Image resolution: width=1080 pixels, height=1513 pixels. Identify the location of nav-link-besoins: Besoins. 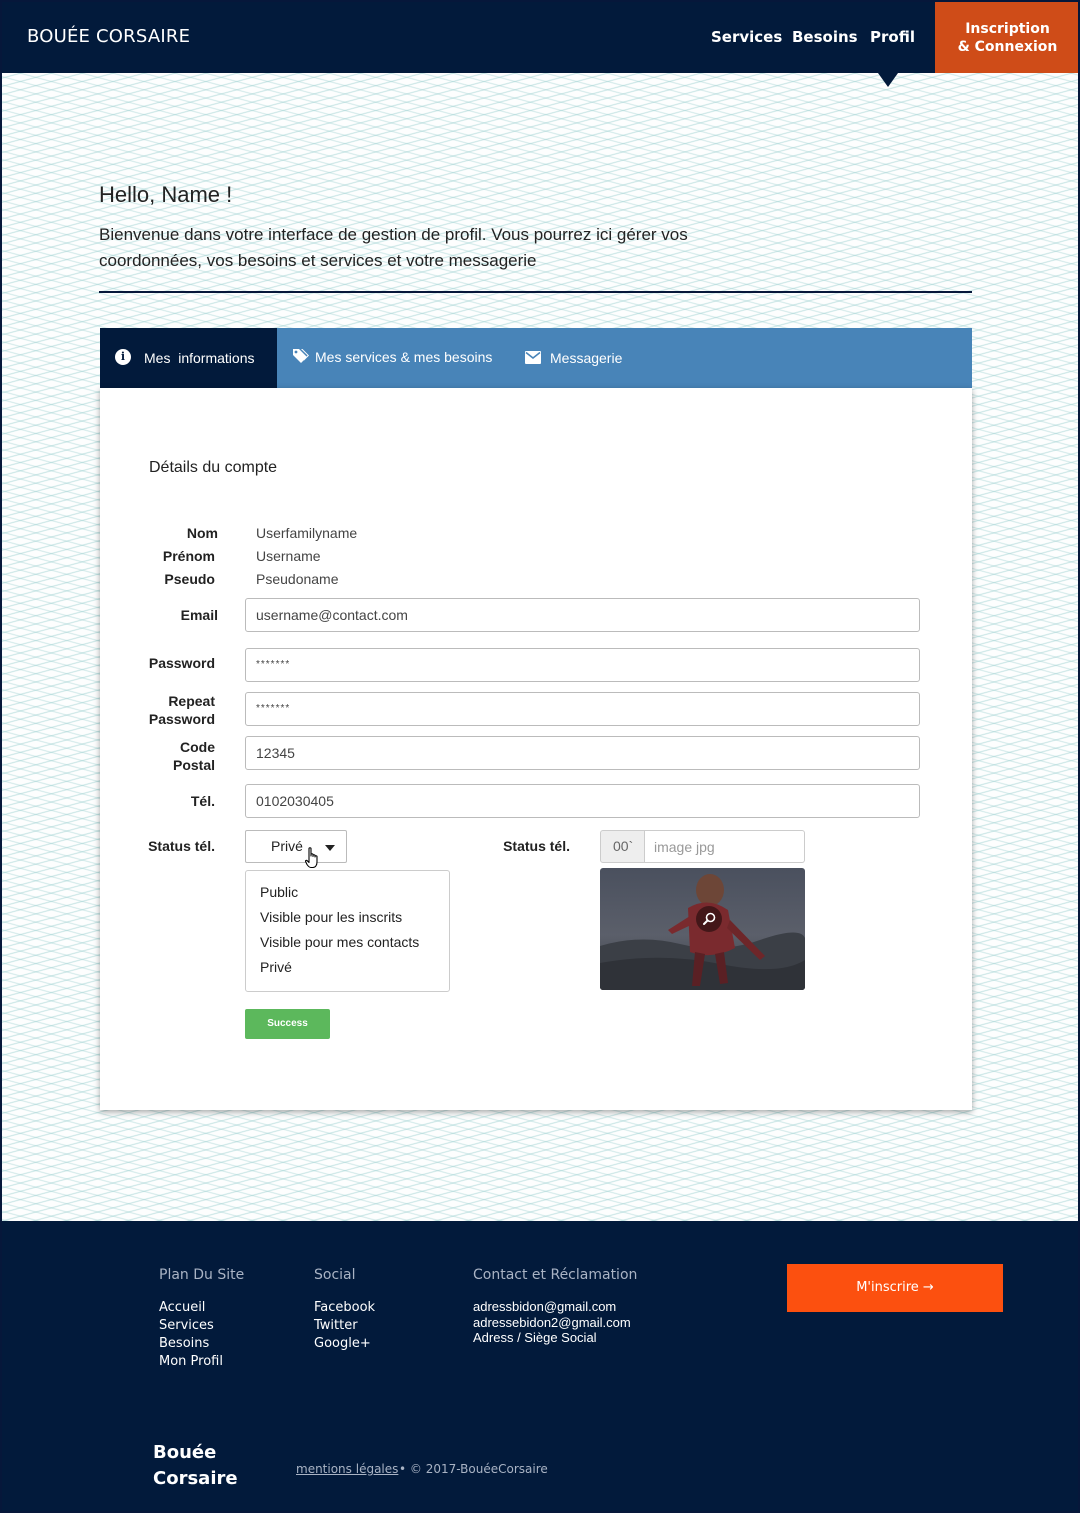
(825, 37).